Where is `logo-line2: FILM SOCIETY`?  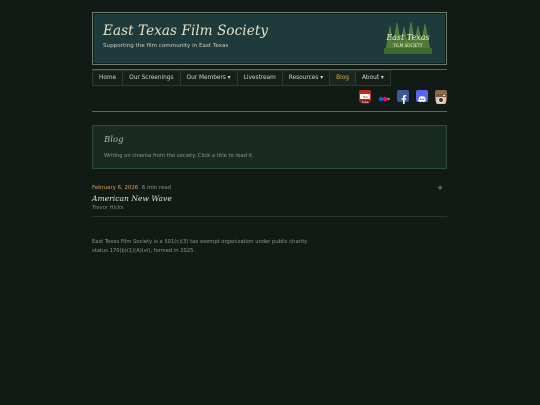
logo-line2: FILM SOCIETY is located at coordinates (408, 45).